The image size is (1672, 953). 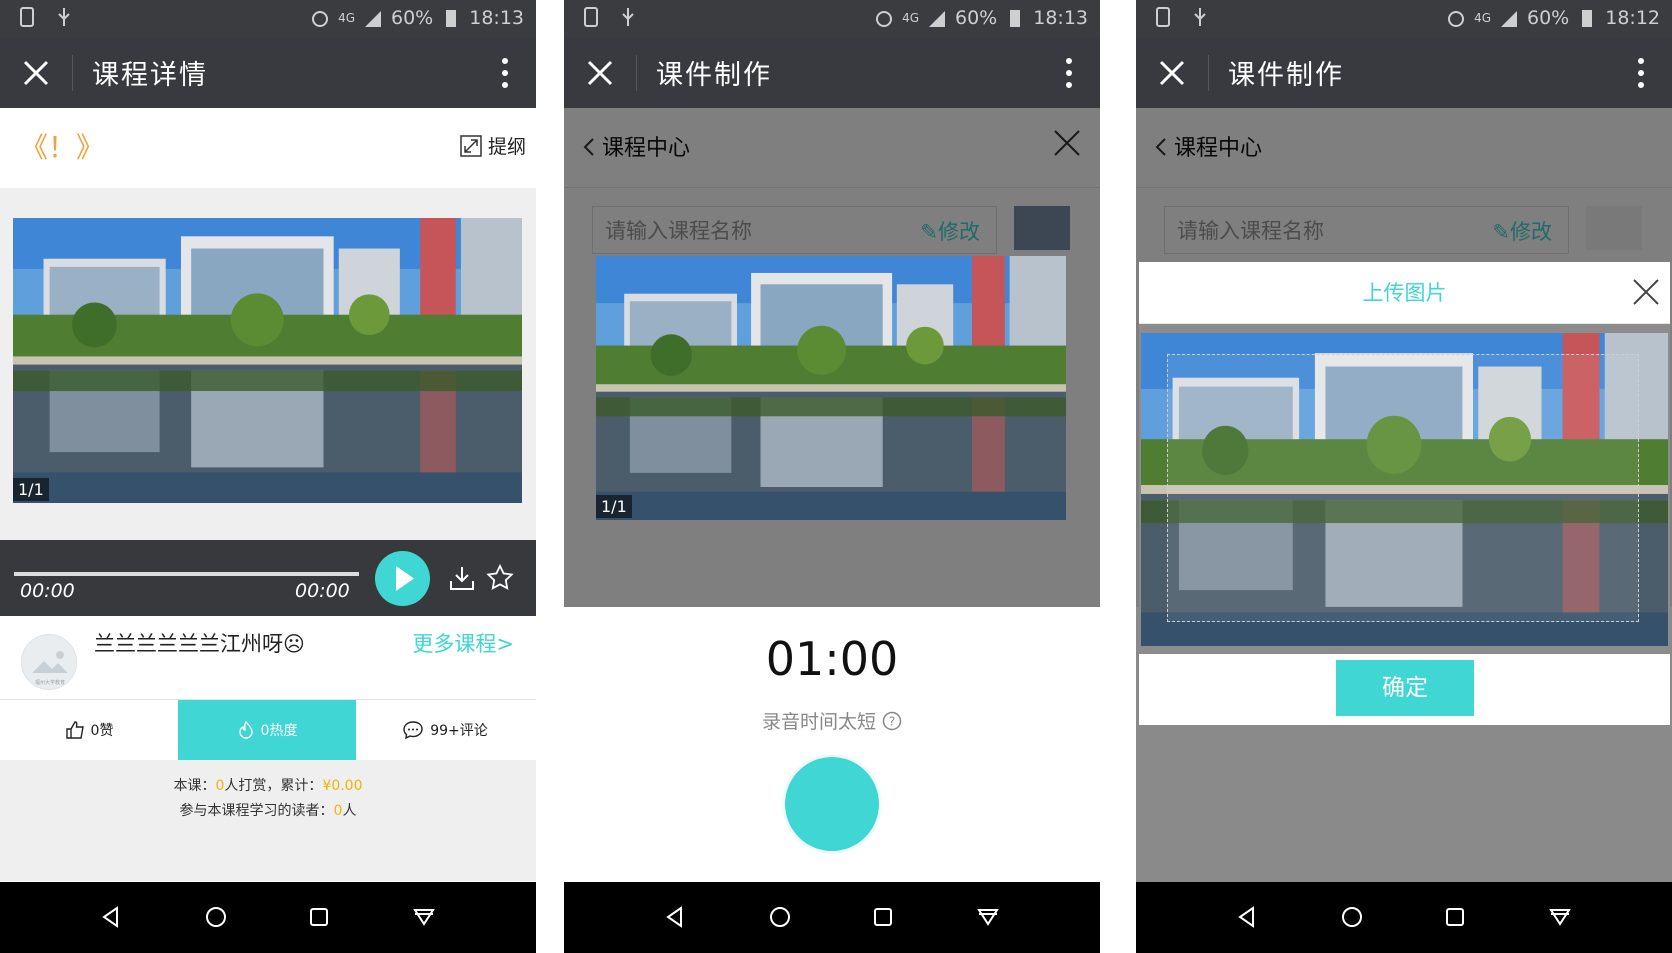 What do you see at coordinates (268, 658) in the screenshot?
I see `author-row: 福州大学教育 兰兰兰兰兰兰江州呀☹ 更多课程>` at bounding box center [268, 658].